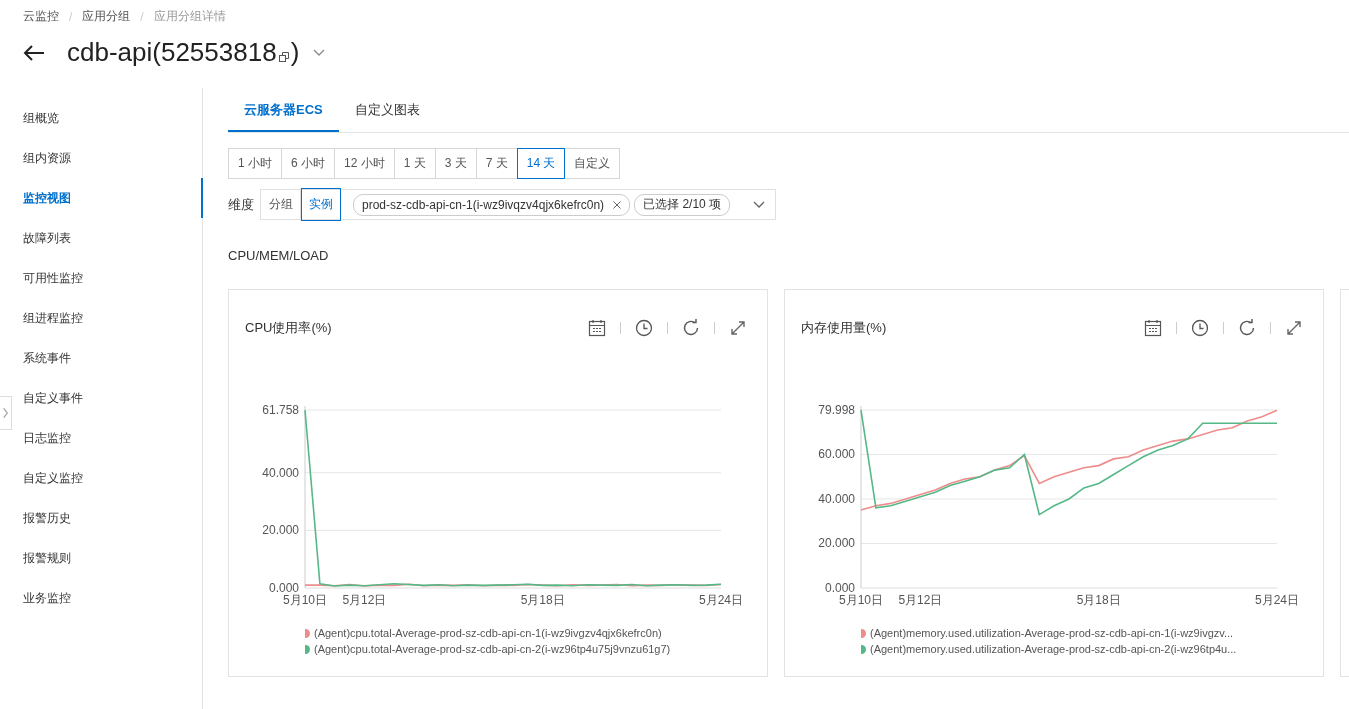 Image resolution: width=1349 pixels, height=709 pixels. I want to click on chart-title: CPU使用率(%), so click(288, 328).